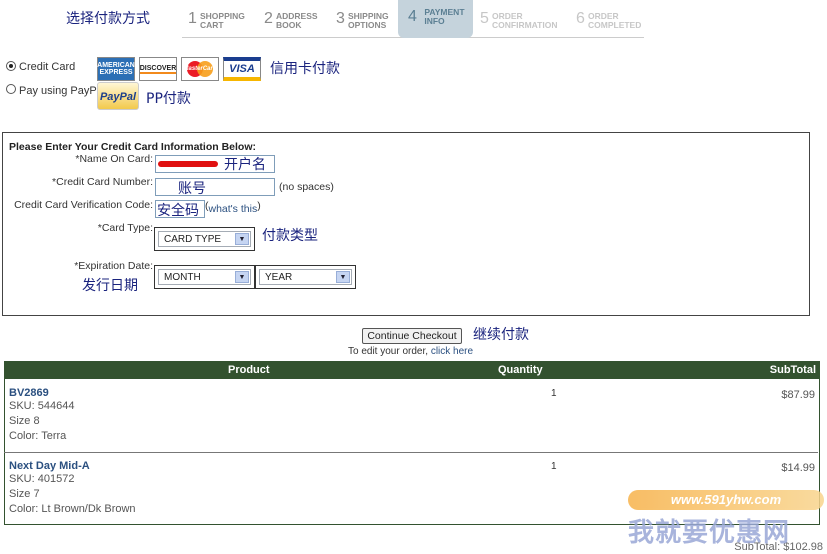 Image resolution: width=827 pixels, height=554 pixels. What do you see at coordinates (306, 187) in the screenshot?
I see `card-number-hint: (no spaces)` at bounding box center [306, 187].